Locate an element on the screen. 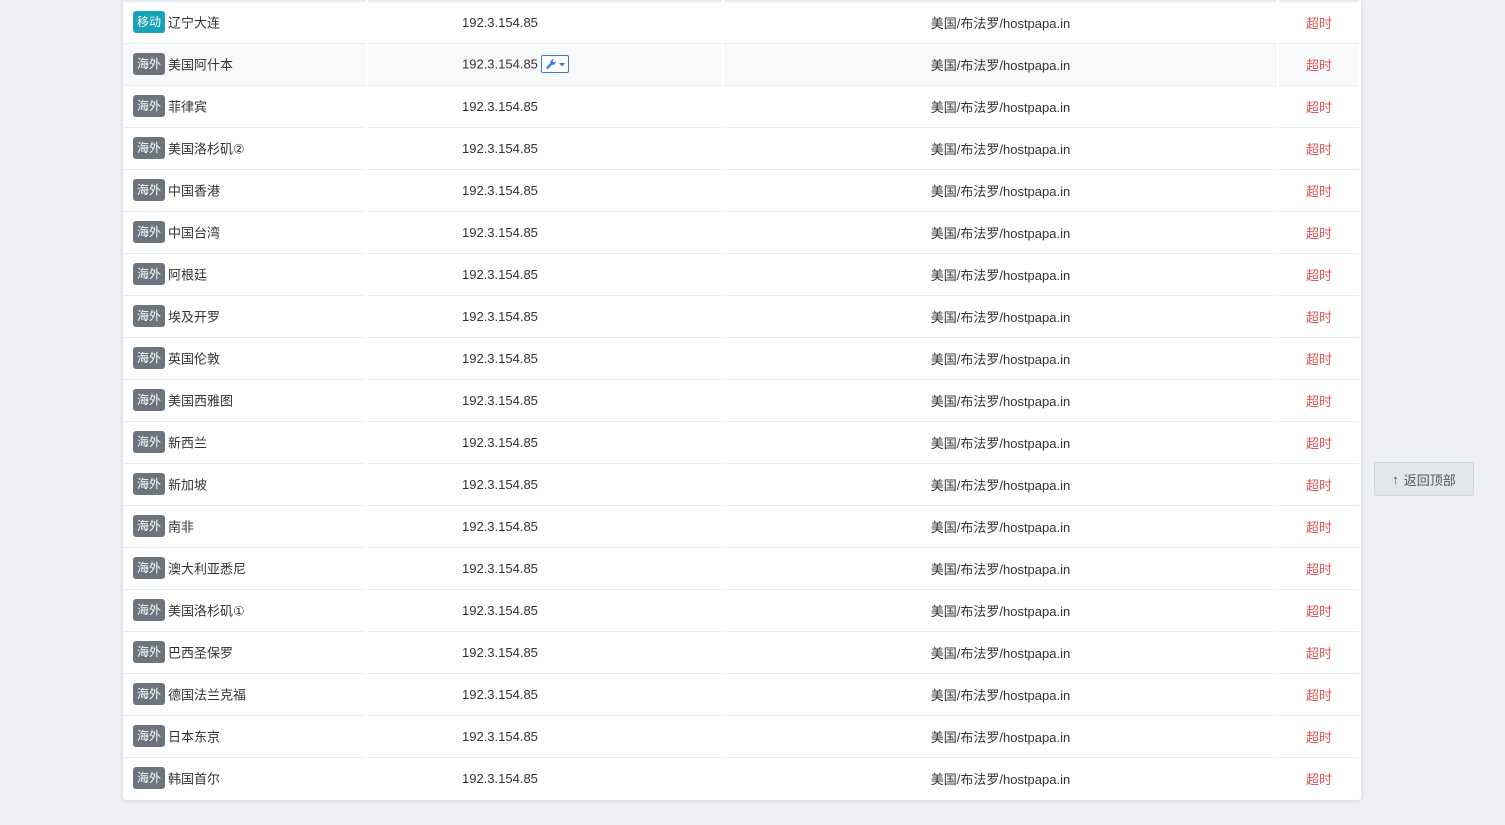 The height and width of the screenshot is (825, 1505). node-name: 菲律宾 is located at coordinates (188, 107).